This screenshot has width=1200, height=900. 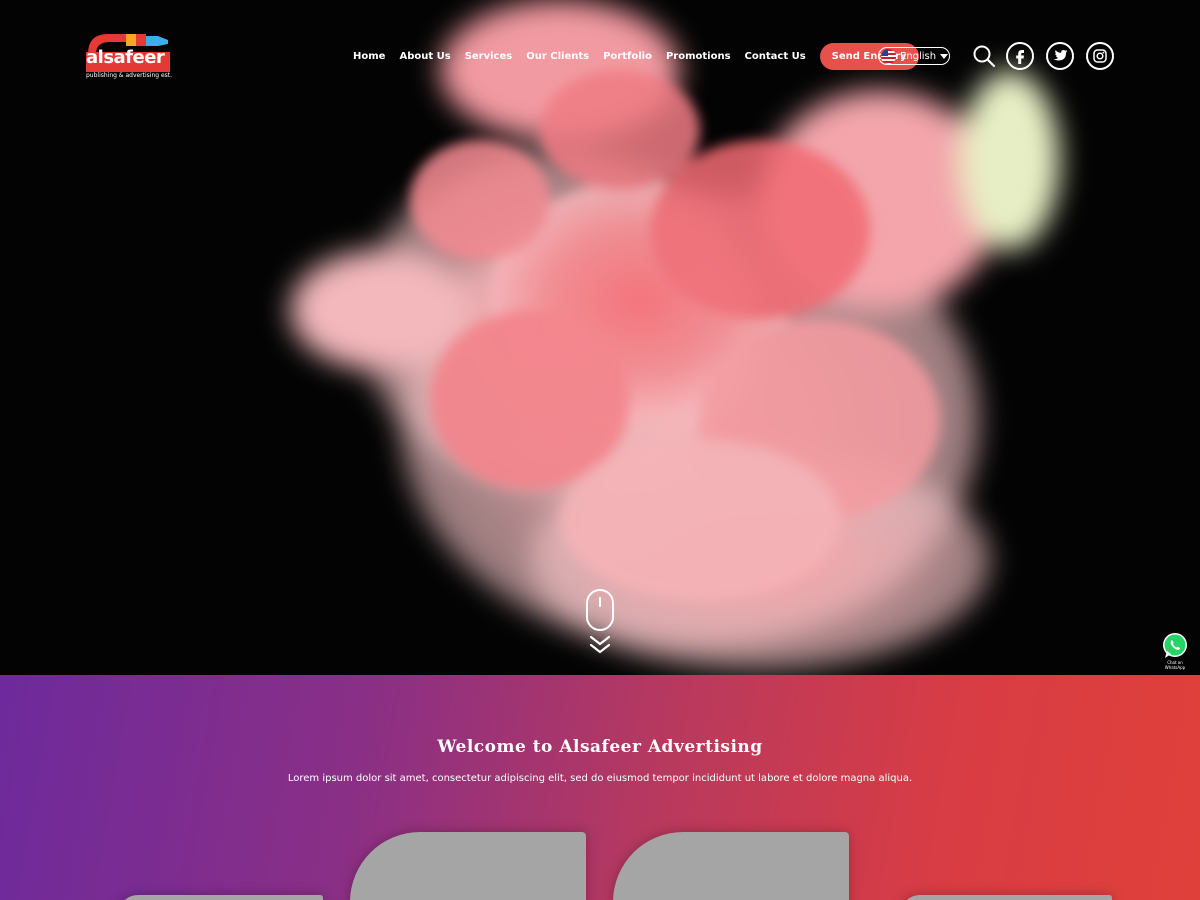 I want to click on search-icon, so click(x=984, y=56).